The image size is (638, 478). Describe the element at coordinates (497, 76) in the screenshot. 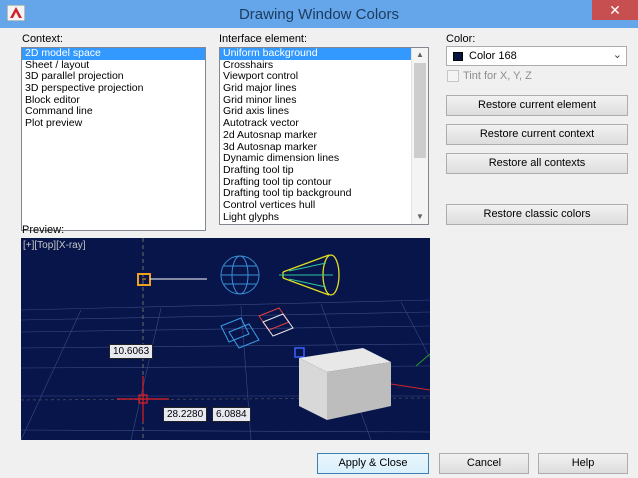

I see `tint-checkbox-label: Tint for X, Y, Z` at that location.